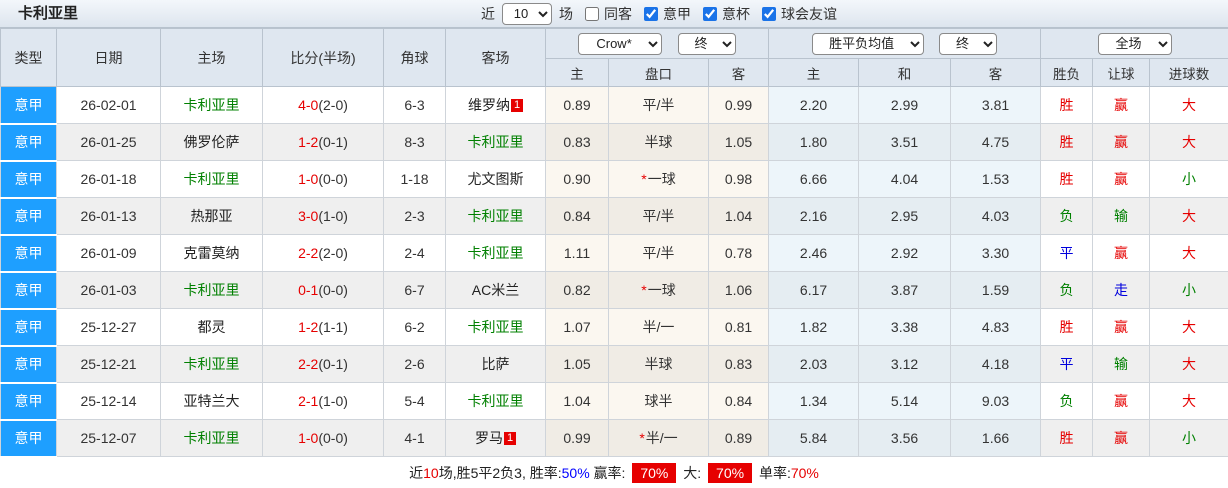 Image resolution: width=1228 pixels, height=488 pixels. What do you see at coordinates (323, 327) in the screenshot?
I see `score-cell: 1-2(1-1)` at bounding box center [323, 327].